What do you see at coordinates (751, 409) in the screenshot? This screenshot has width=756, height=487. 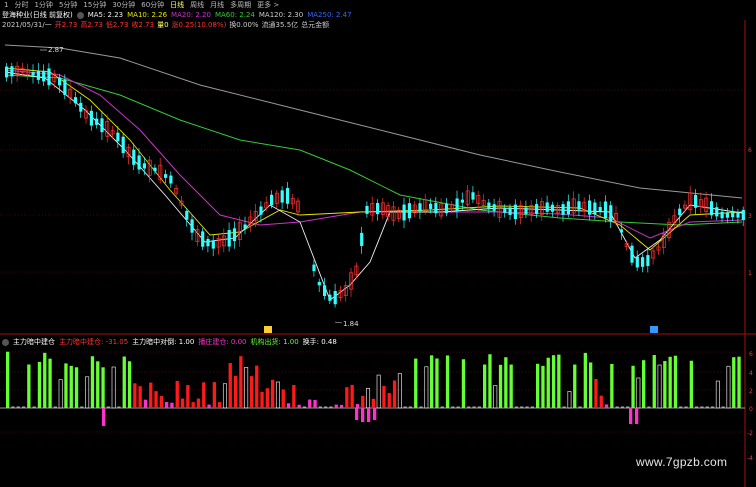 I see `indicator-axis-label: 0` at bounding box center [751, 409].